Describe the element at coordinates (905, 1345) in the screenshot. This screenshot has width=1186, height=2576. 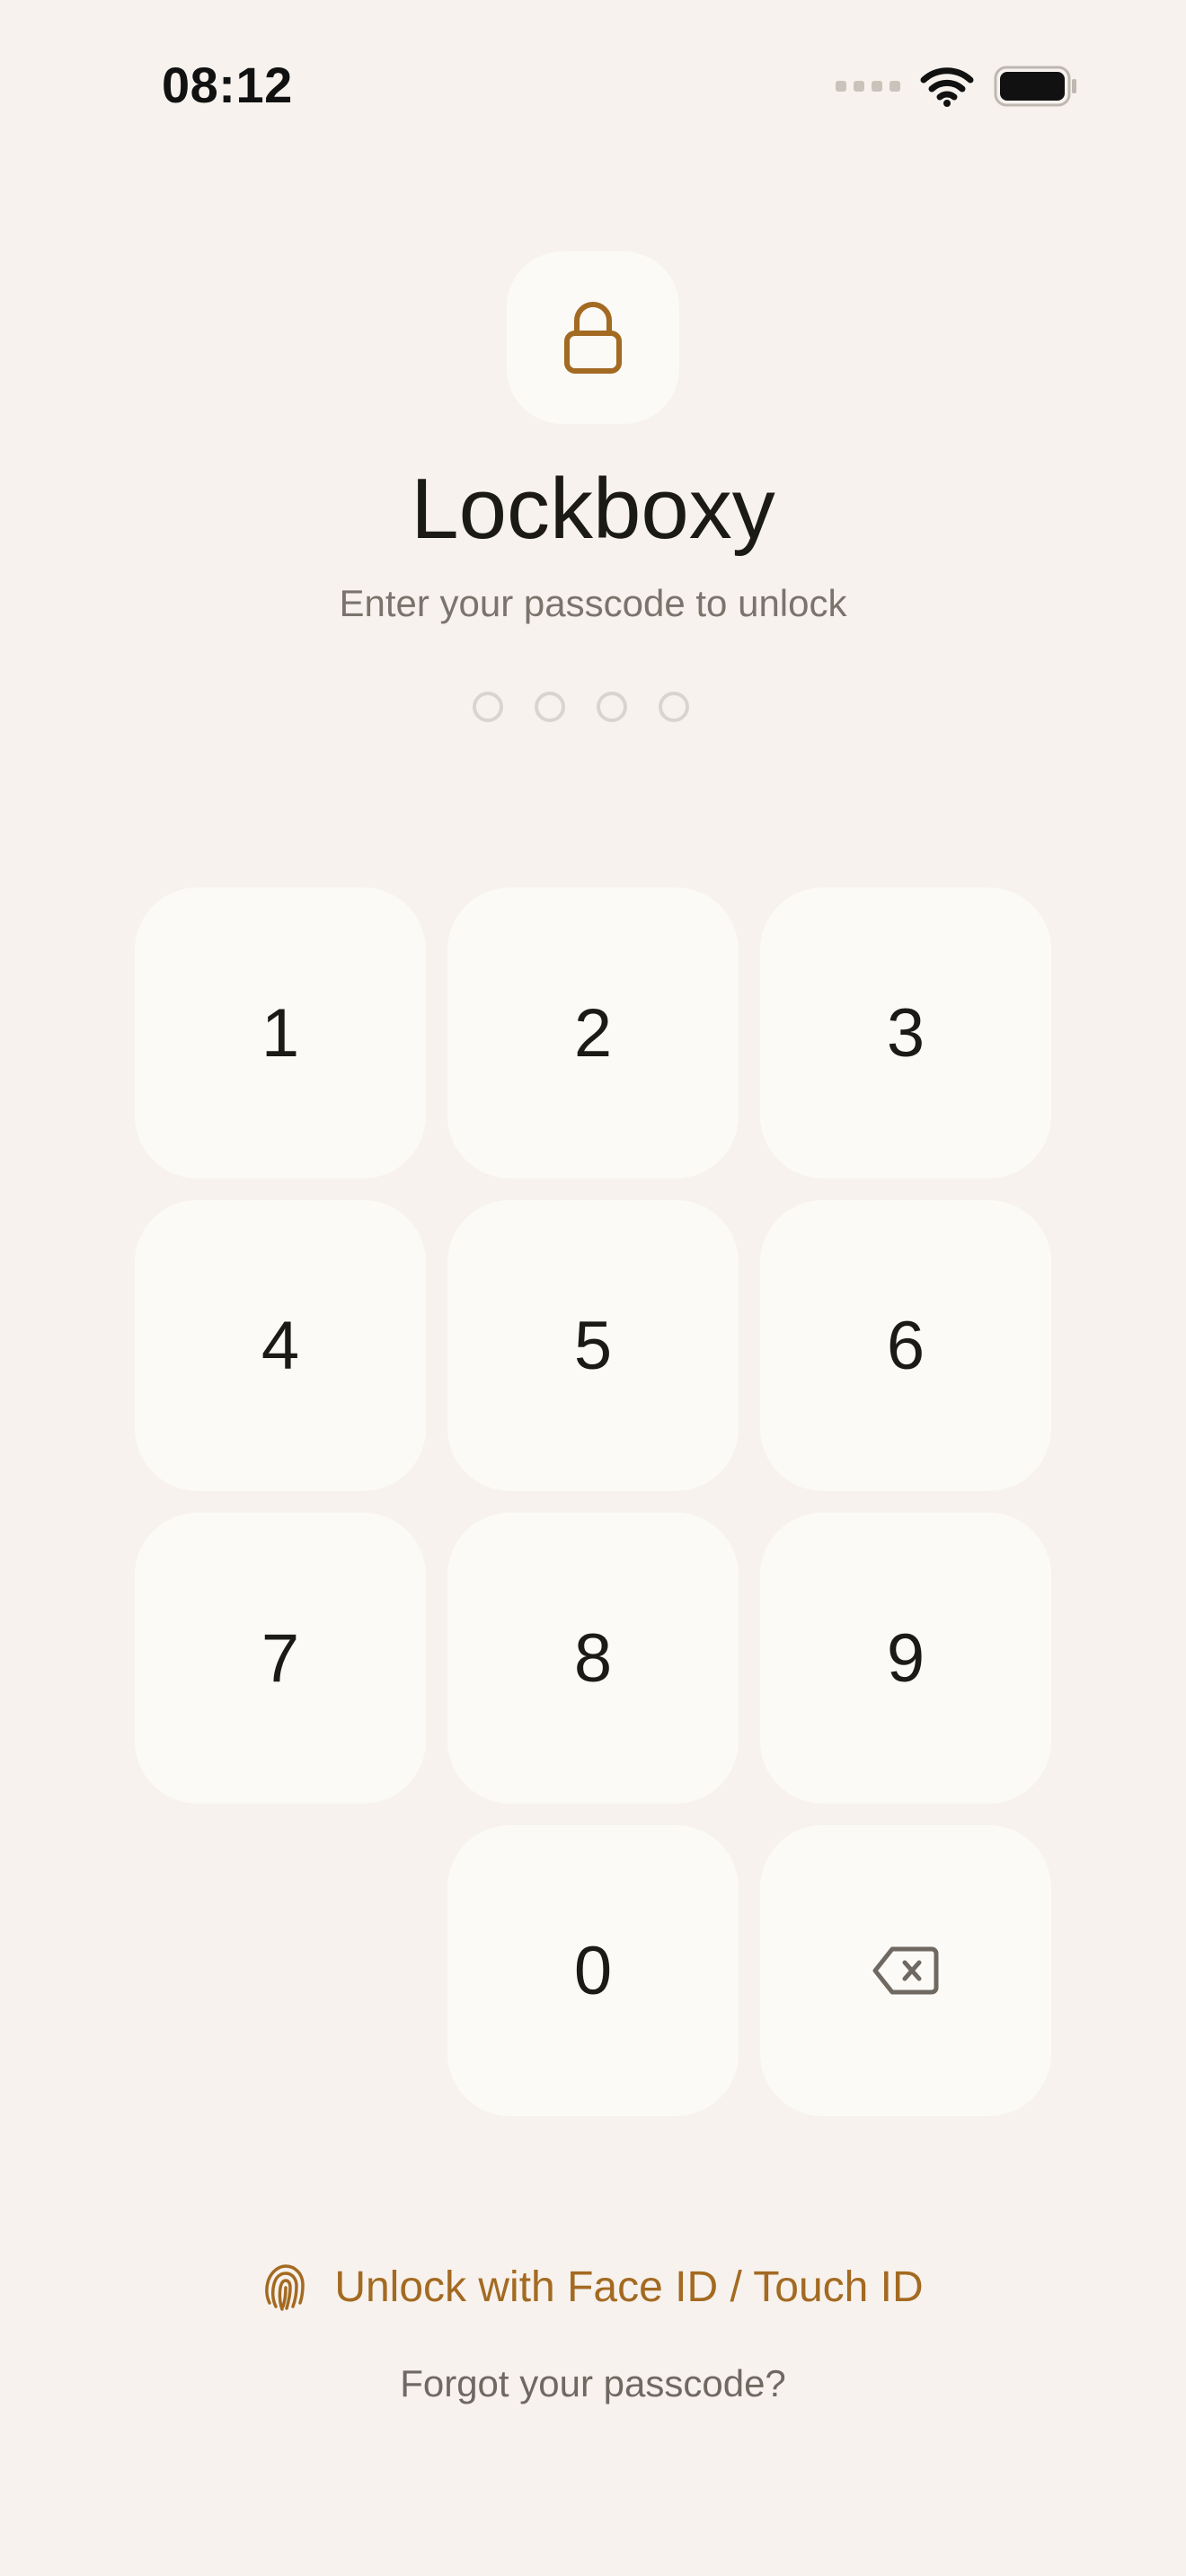
I see `key-6: 6` at that location.